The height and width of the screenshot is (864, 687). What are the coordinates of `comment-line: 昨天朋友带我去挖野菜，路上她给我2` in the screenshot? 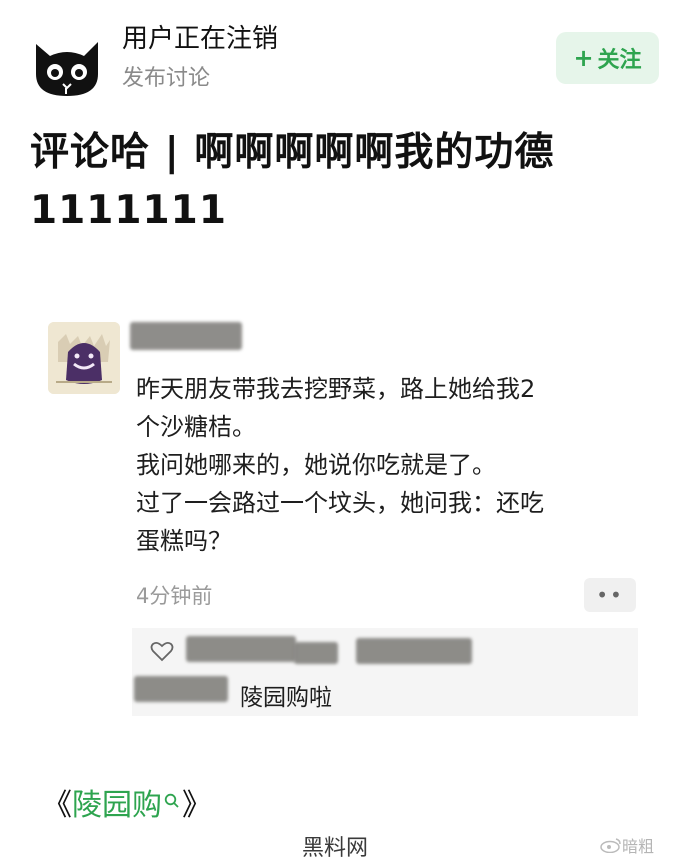 It's located at (336, 389).